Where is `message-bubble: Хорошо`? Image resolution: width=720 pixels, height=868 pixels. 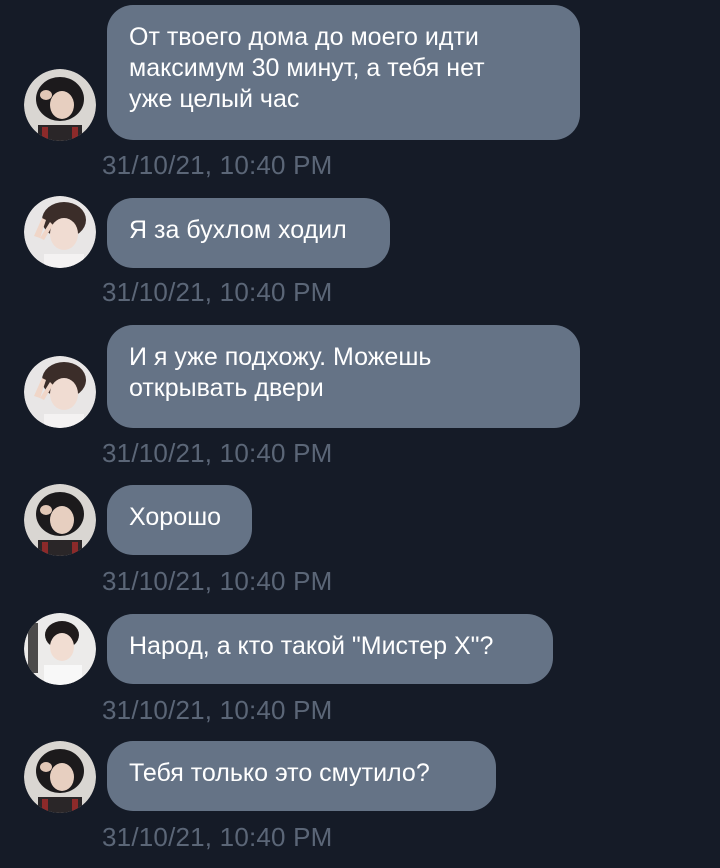
message-bubble: Хорошо is located at coordinates (179, 520).